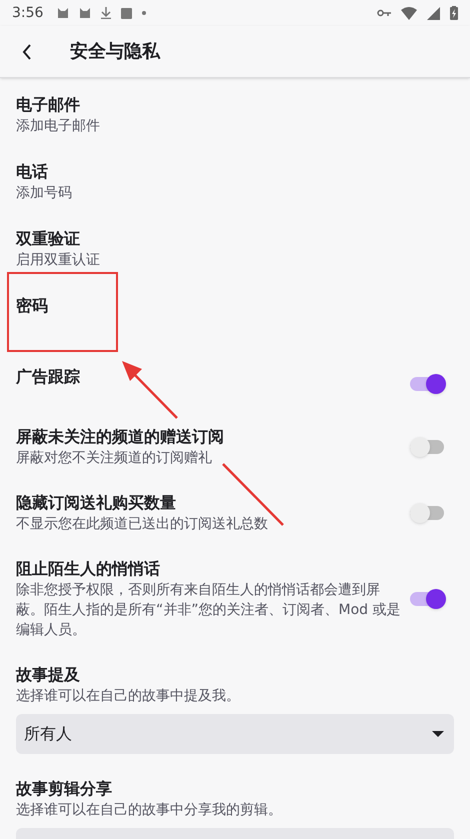 The height and width of the screenshot is (839, 470). I want to click on setting-description: 不显示您在此频道已送出的订阅送礼总数, so click(142, 524).